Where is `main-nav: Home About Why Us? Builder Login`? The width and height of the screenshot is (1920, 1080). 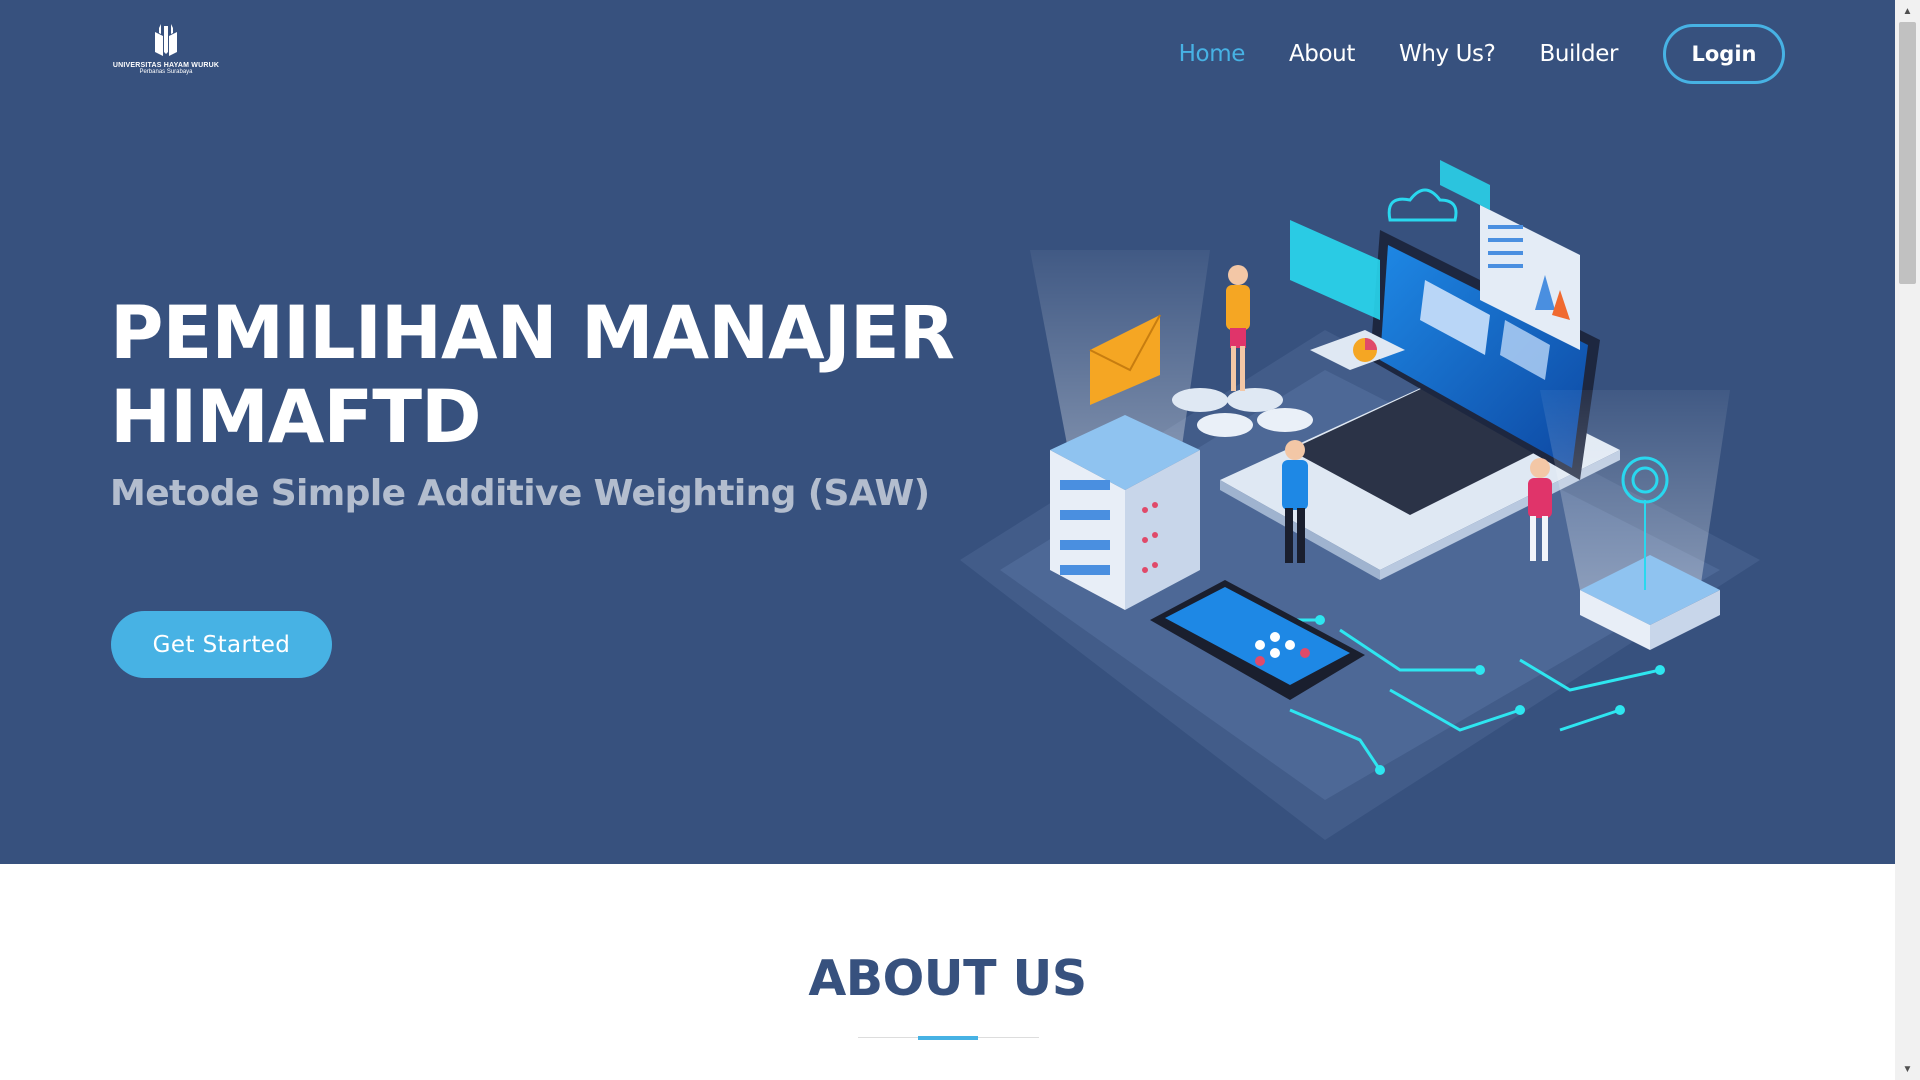 main-nav: Home About Why Us? Builder Login is located at coordinates (1460, 54).